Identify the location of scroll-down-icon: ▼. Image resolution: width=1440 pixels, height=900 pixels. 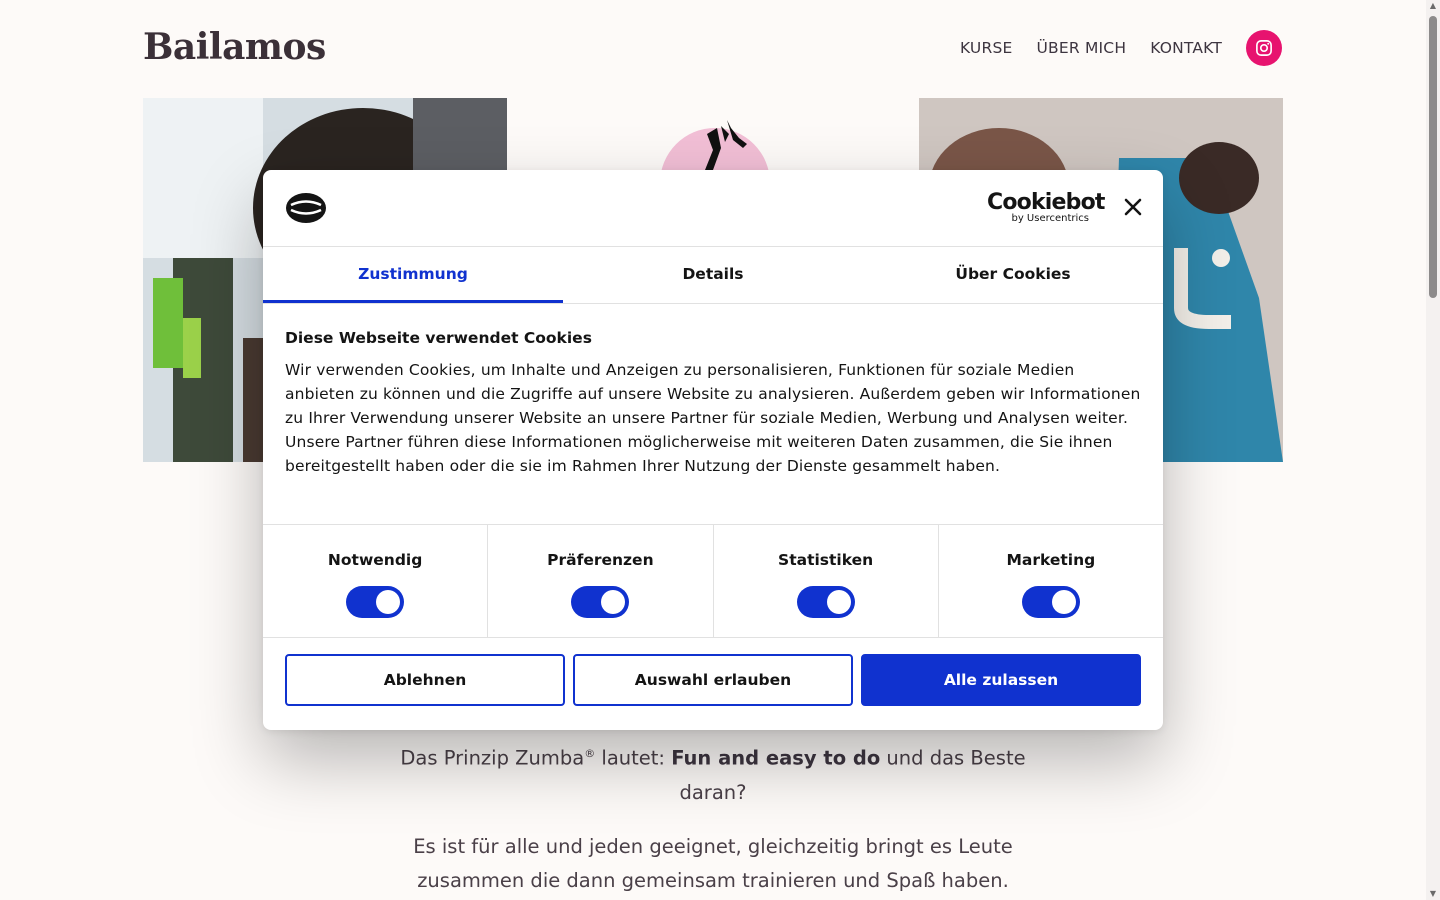
(1433, 894).